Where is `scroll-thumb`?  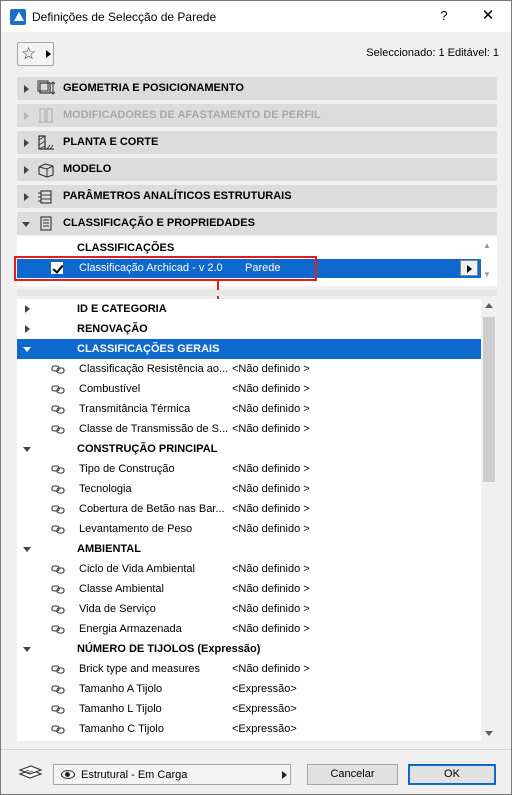
scroll-thumb is located at coordinates (489, 399).